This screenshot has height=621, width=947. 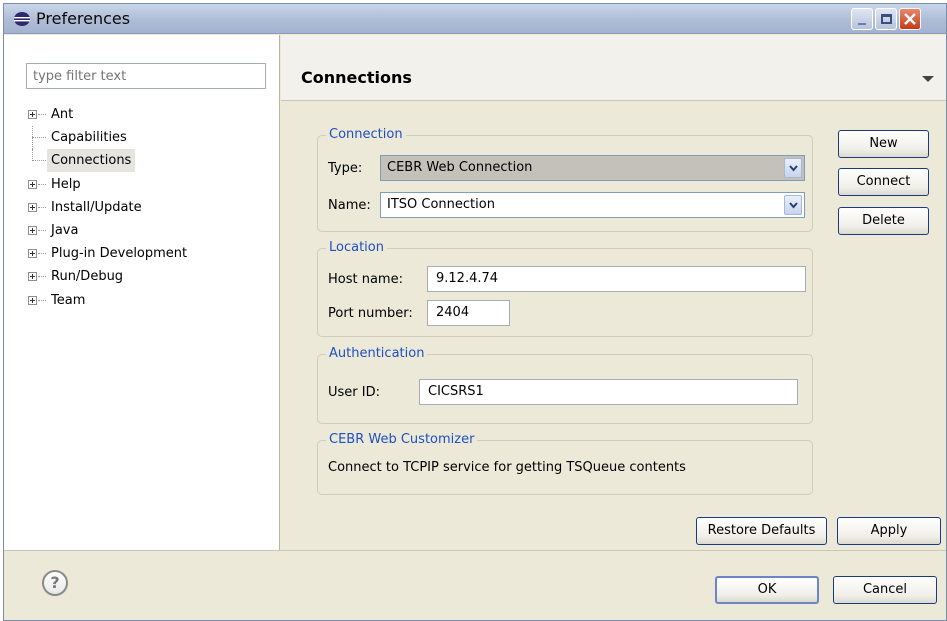 I want to click on ok-button: OK, so click(x=767, y=590).